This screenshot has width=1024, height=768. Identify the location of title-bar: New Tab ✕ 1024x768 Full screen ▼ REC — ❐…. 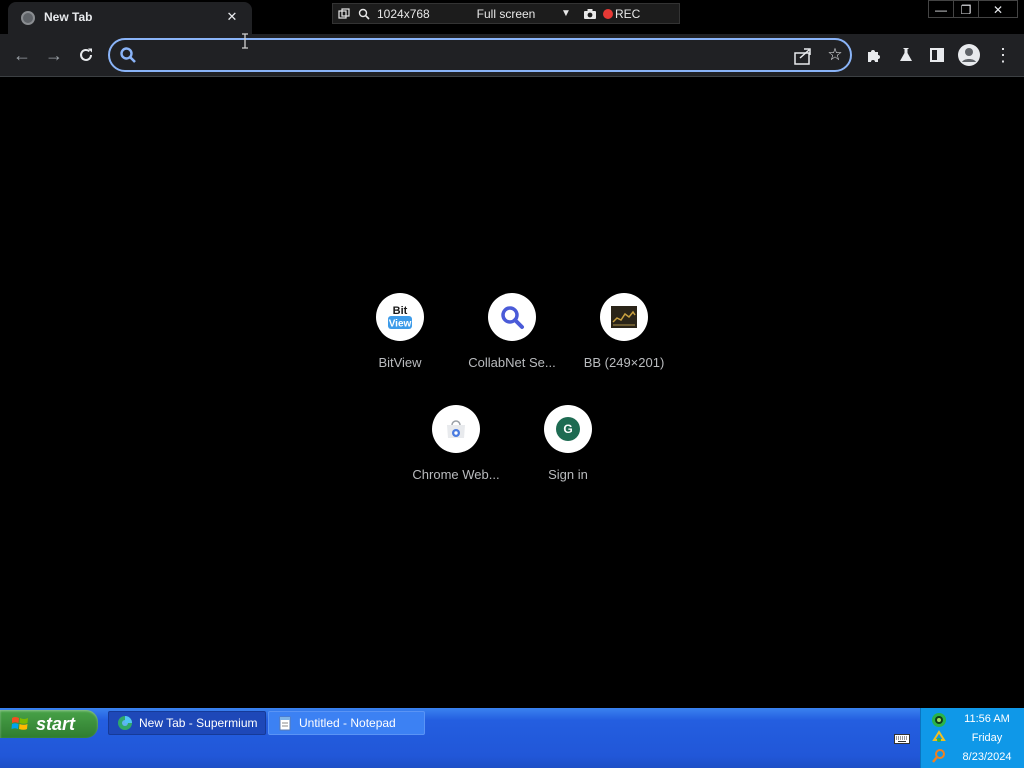
(512, 17).